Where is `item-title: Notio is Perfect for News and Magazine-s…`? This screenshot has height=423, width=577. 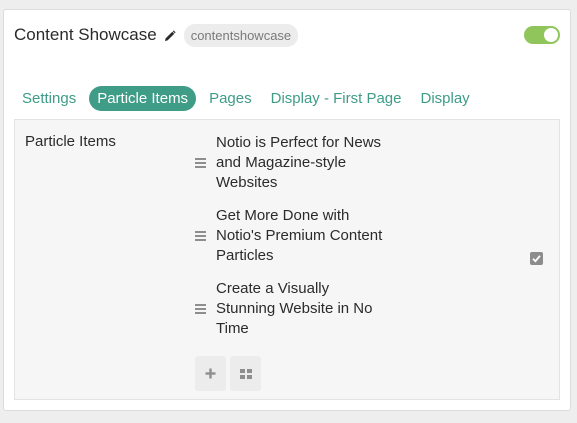 item-title: Notio is Perfect for News and Magazine-s… is located at coordinates (301, 163).